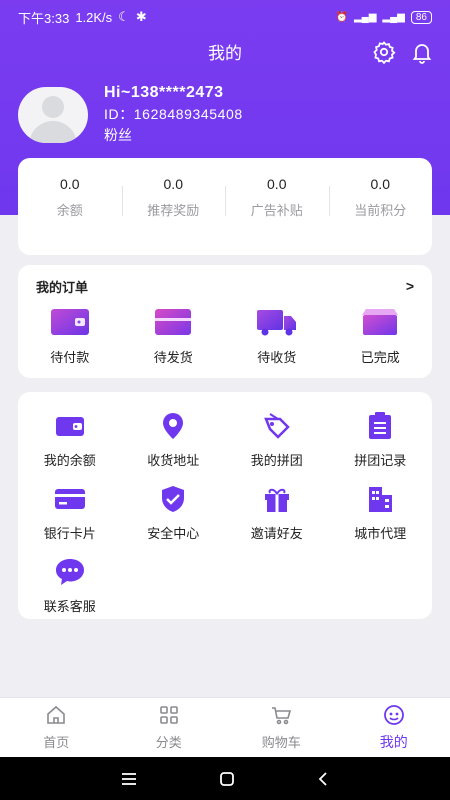 This screenshot has width=450, height=800. I want to click on stat-referral-reward: 0.0 推荐奖励, so click(173, 215).